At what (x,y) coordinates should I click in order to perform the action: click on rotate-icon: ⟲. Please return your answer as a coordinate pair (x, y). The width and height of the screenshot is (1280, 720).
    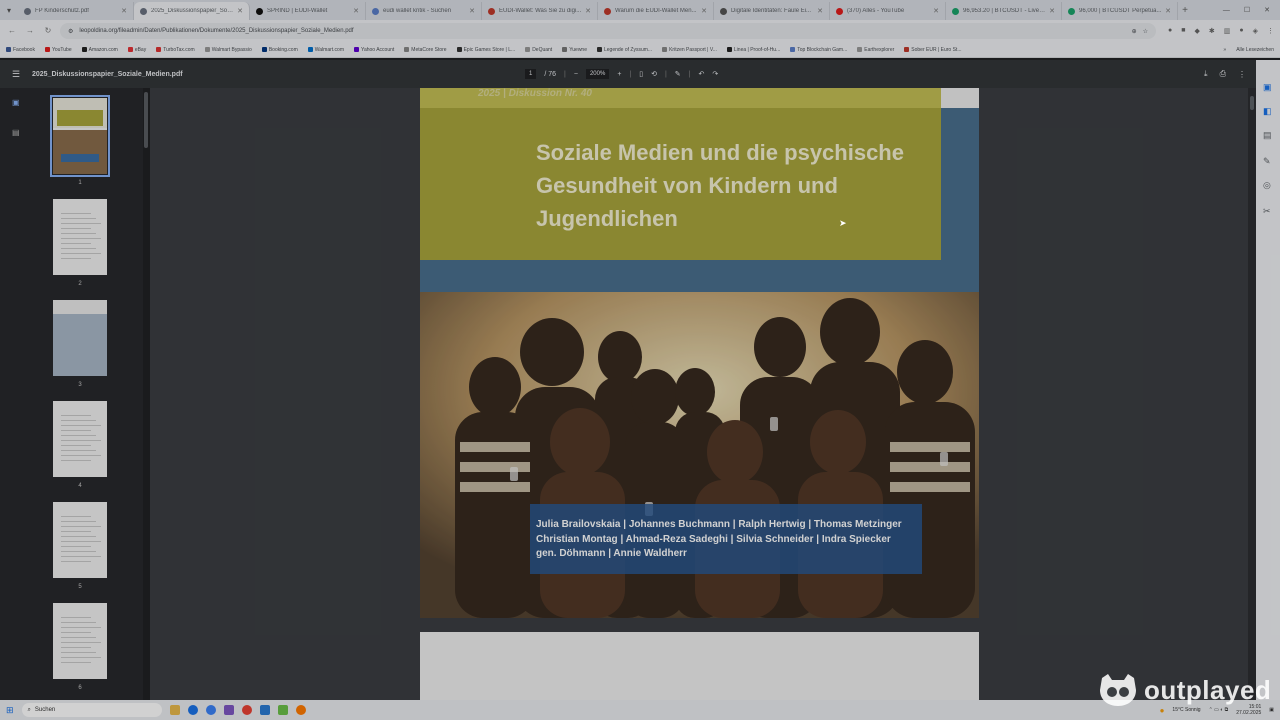
    Looking at the image, I should click on (654, 74).